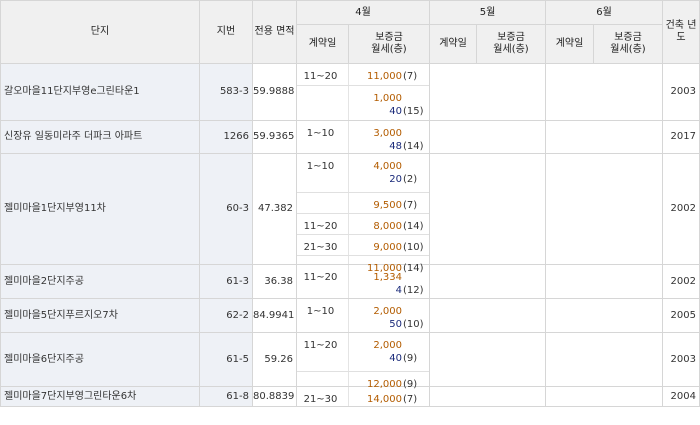 The width and height of the screenshot is (700, 425). Describe the element at coordinates (274, 137) in the screenshot. I see `area-cell: 59.9365` at that location.